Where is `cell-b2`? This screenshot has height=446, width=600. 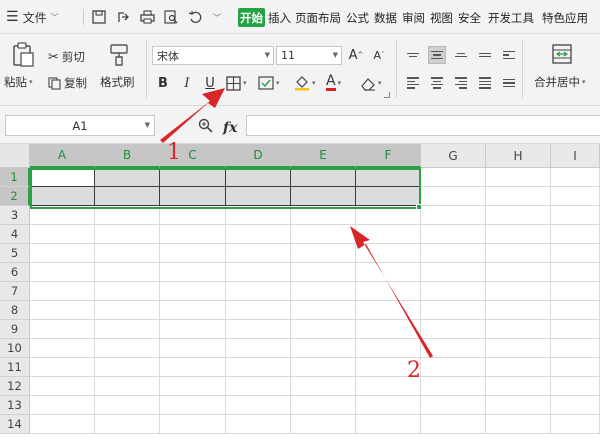
cell-b2 is located at coordinates (127, 196).